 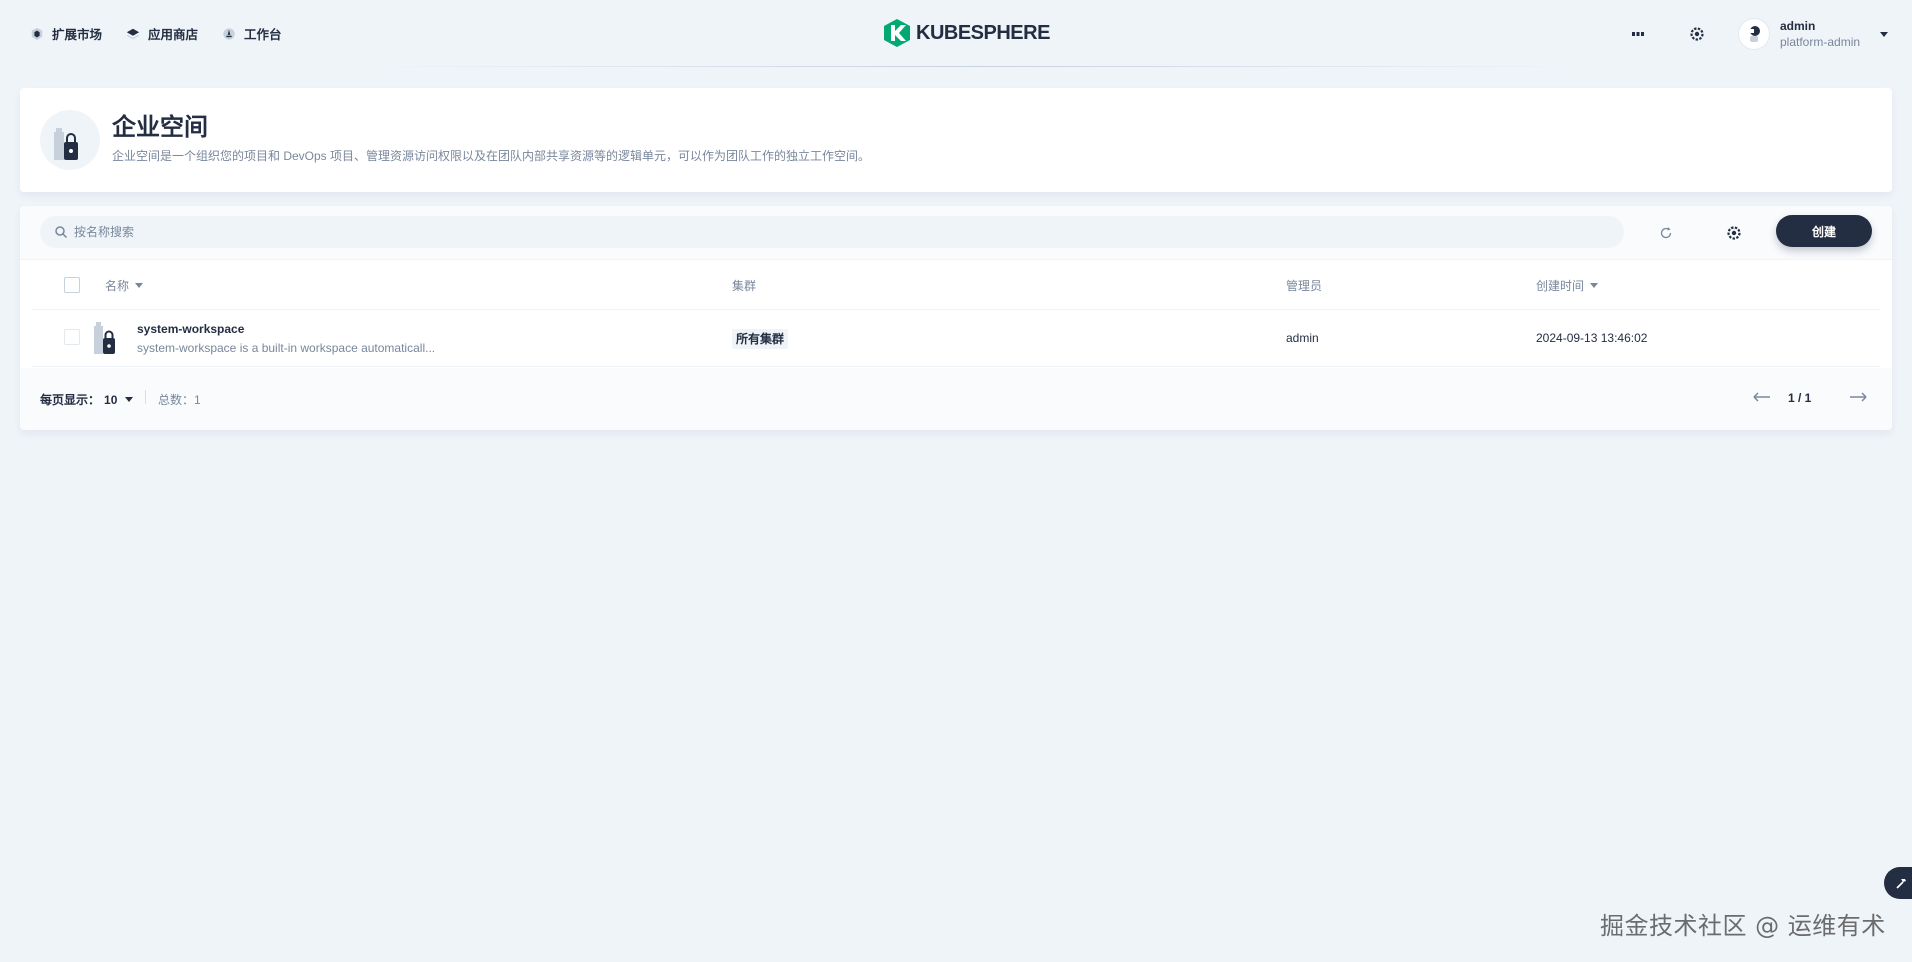 I want to click on nav-app-store: 应用商店, so click(x=162, y=33).